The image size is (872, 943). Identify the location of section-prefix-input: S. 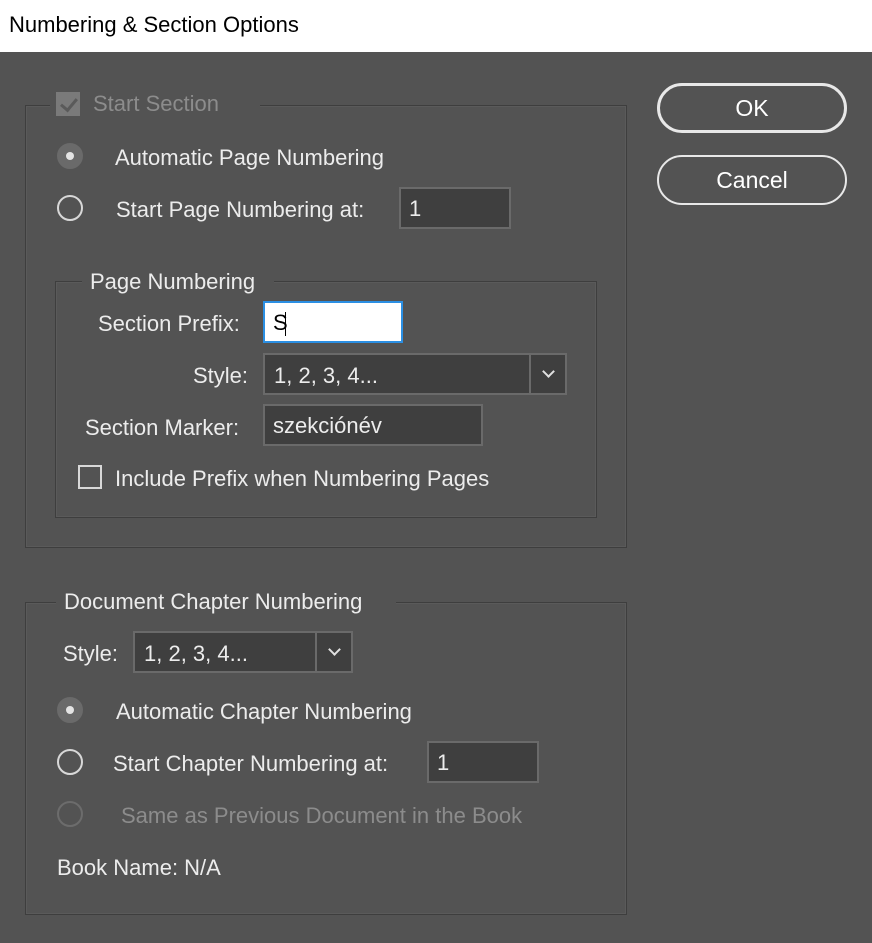
(333, 322).